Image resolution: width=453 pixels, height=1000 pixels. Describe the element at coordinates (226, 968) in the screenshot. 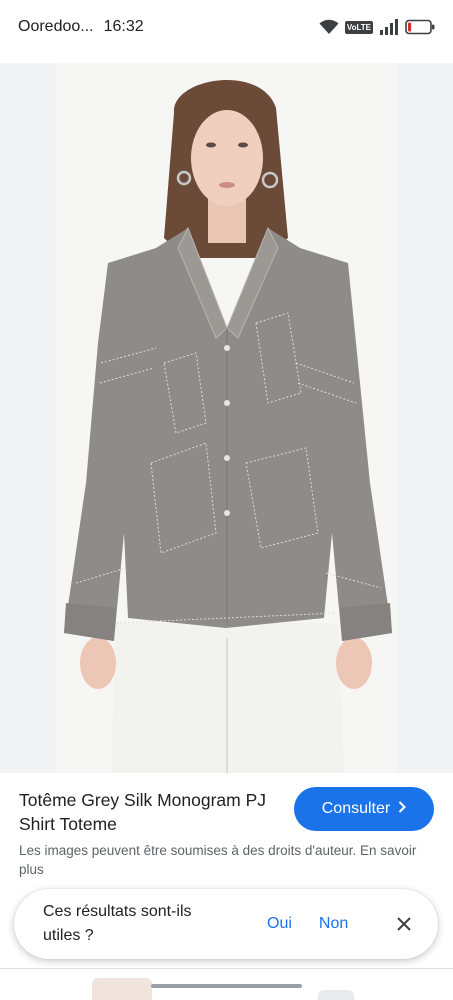

I see `divider` at that location.